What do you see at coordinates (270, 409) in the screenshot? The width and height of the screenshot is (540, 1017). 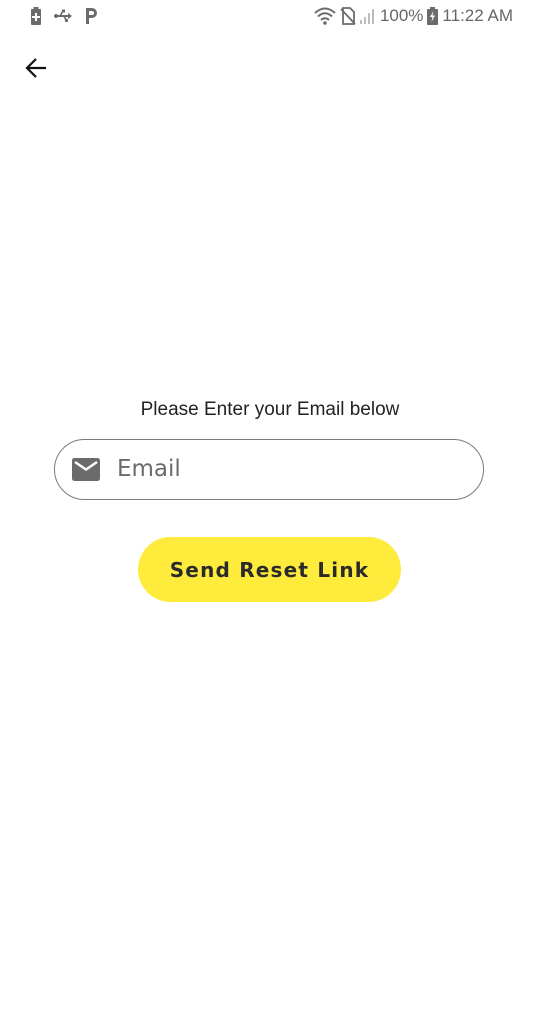 I see `email-prompt: Please Enter your Email below` at bounding box center [270, 409].